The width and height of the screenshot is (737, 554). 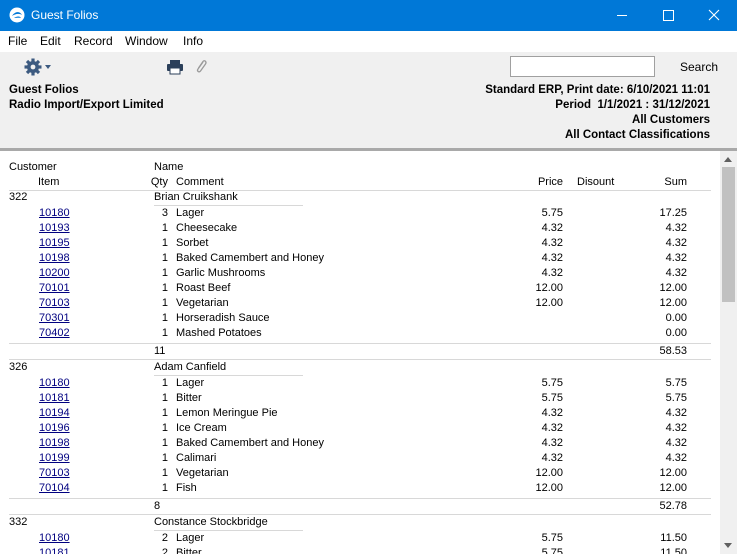 What do you see at coordinates (728, 159) in the screenshot?
I see `scroll-up-icon` at bounding box center [728, 159].